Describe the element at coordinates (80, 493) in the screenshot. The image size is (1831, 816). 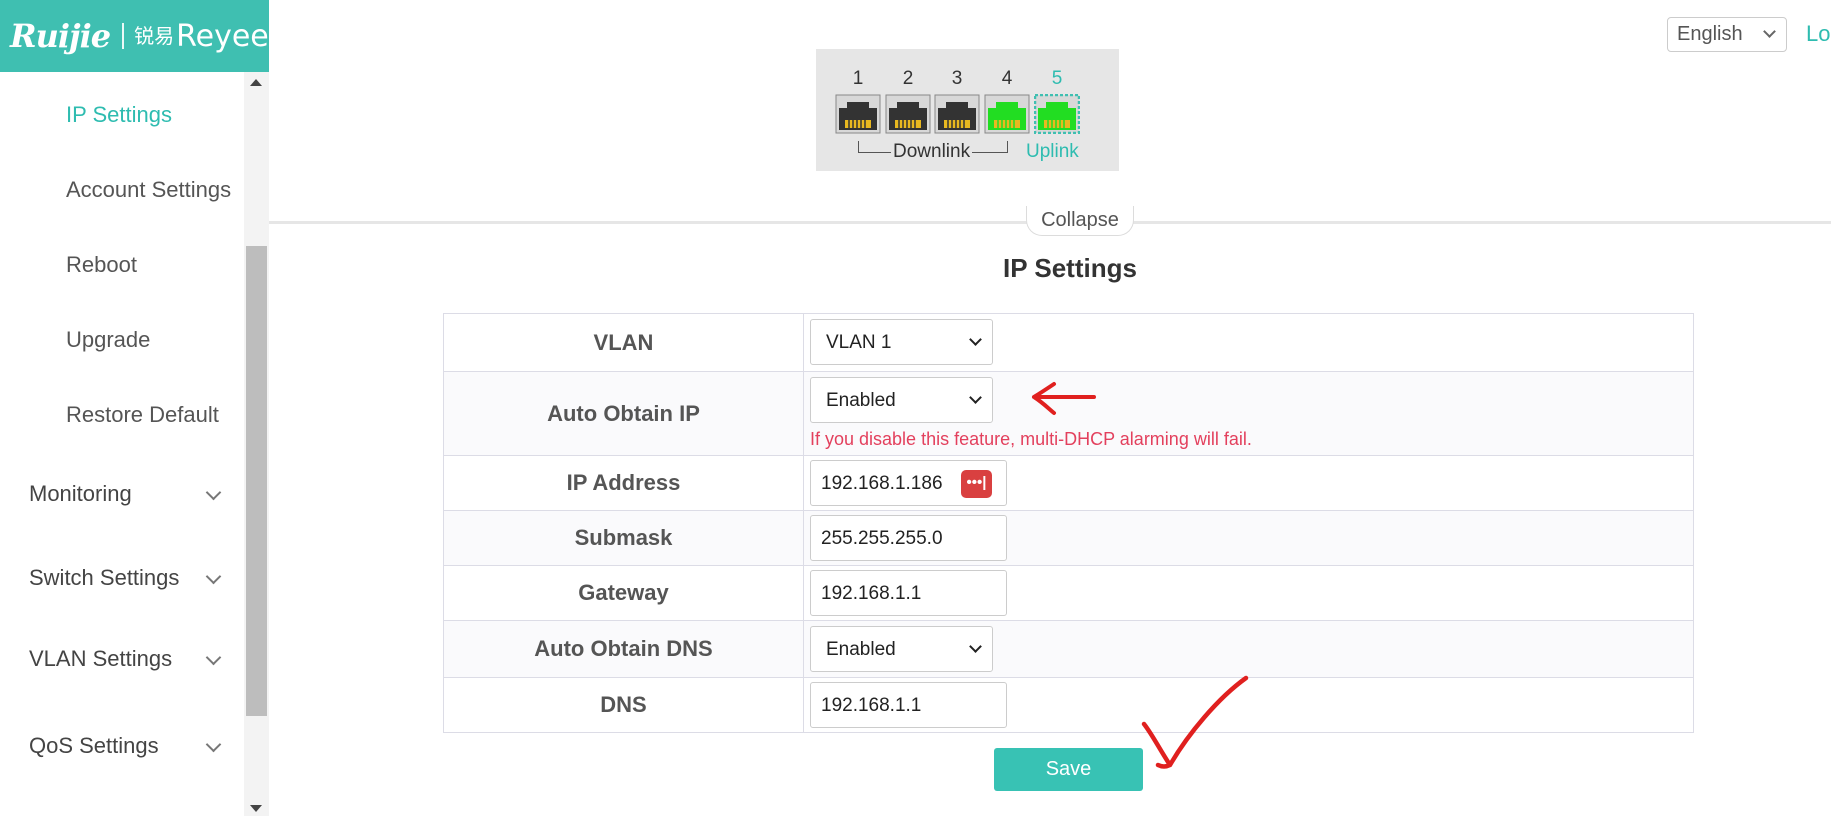
I see `sidebar-group-label: Monitoring` at that location.